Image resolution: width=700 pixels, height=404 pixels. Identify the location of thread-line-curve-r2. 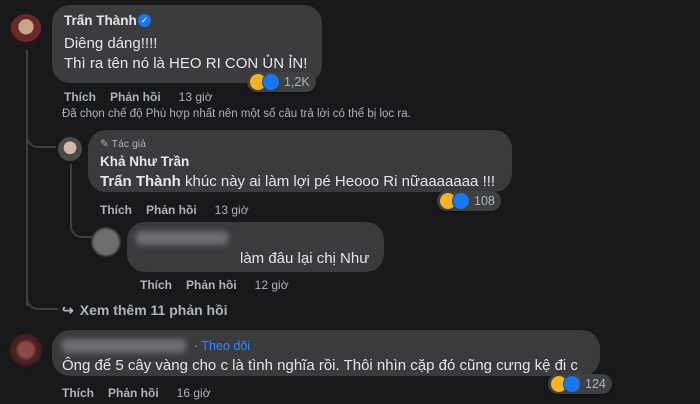
(81, 226).